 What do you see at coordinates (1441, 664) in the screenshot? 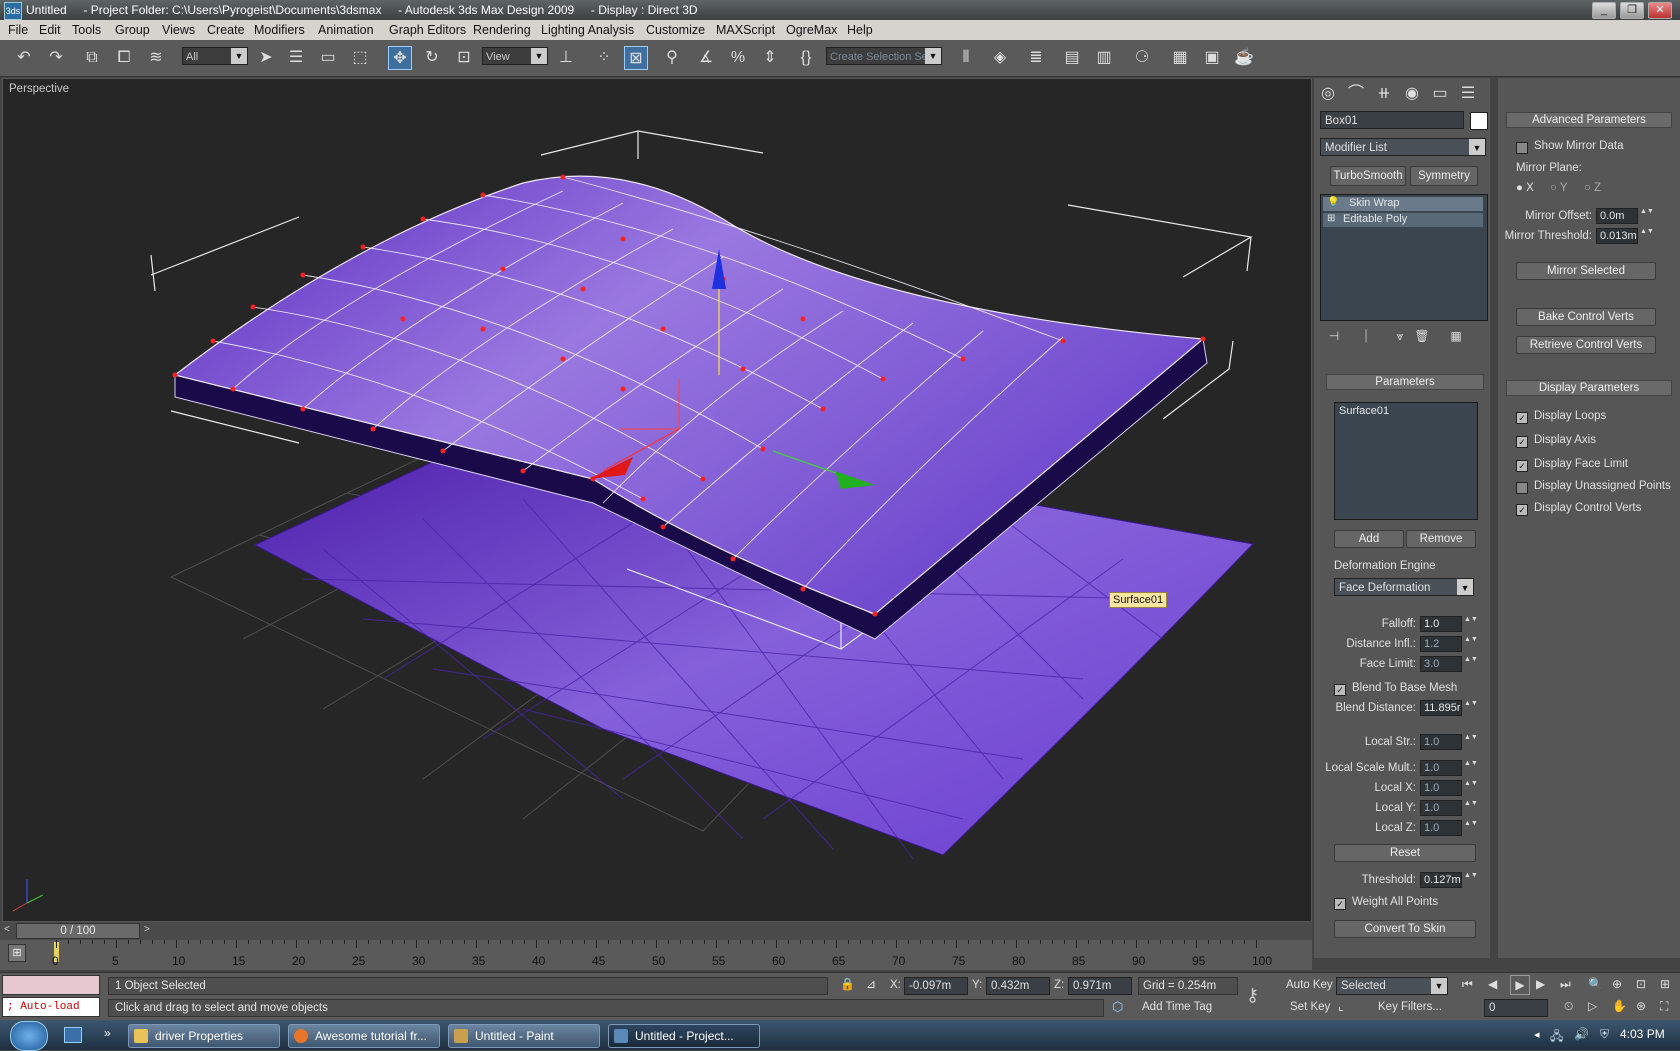
I see `face-limit-spinner: 3.0` at bounding box center [1441, 664].